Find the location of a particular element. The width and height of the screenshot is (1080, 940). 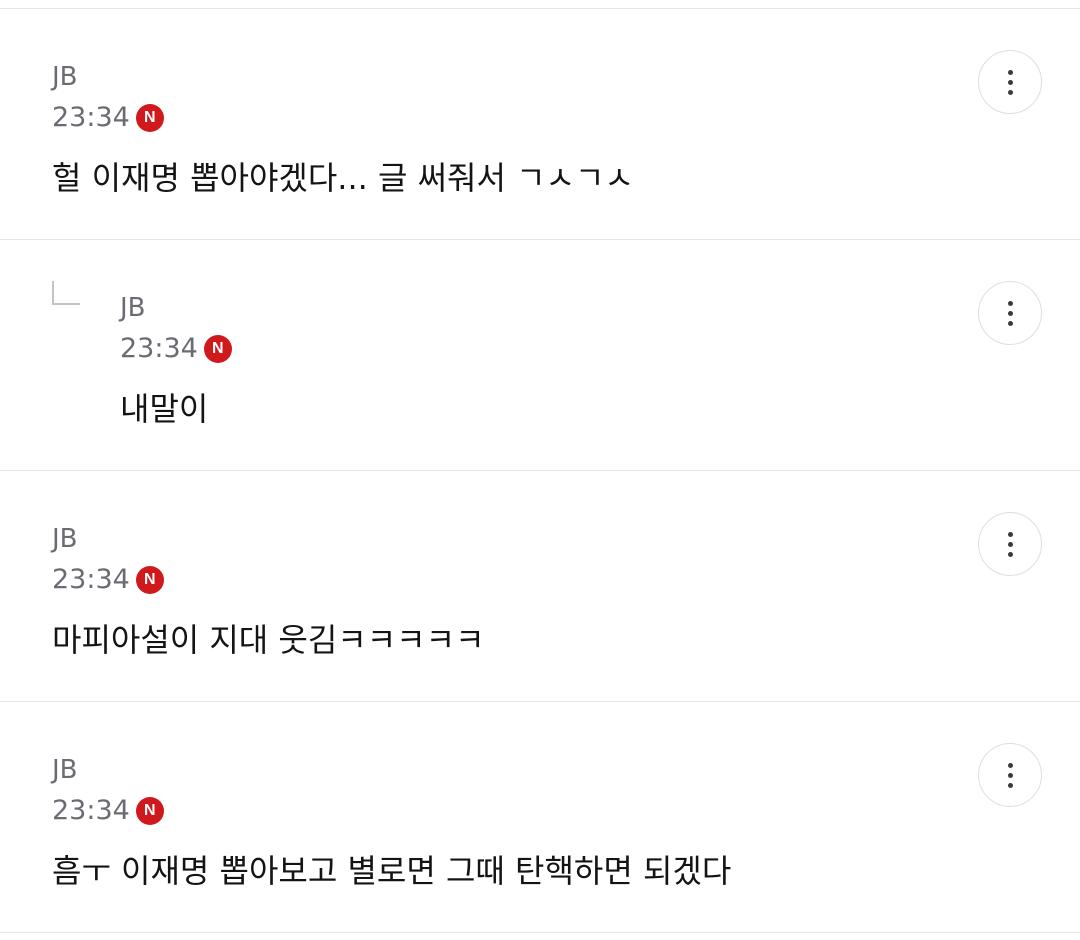

comment-time: 23:34 is located at coordinates (91, 810).